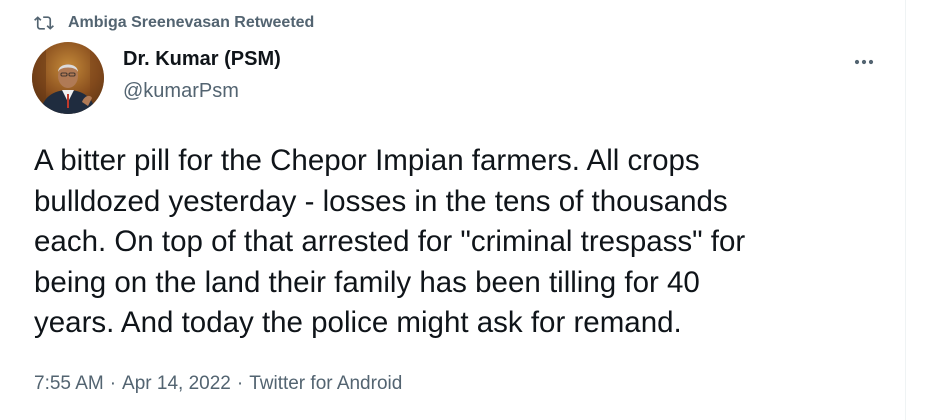  I want to click on more-horizontal-icon, so click(864, 62).